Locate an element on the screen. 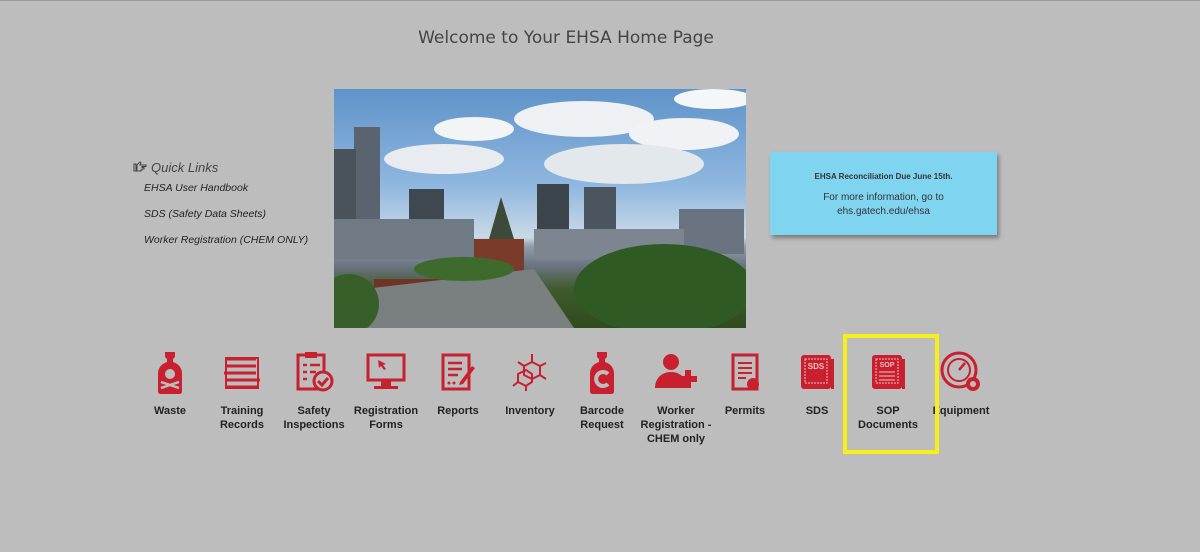 The width and height of the screenshot is (1200, 552). tile-label: Reports is located at coordinates (458, 411).